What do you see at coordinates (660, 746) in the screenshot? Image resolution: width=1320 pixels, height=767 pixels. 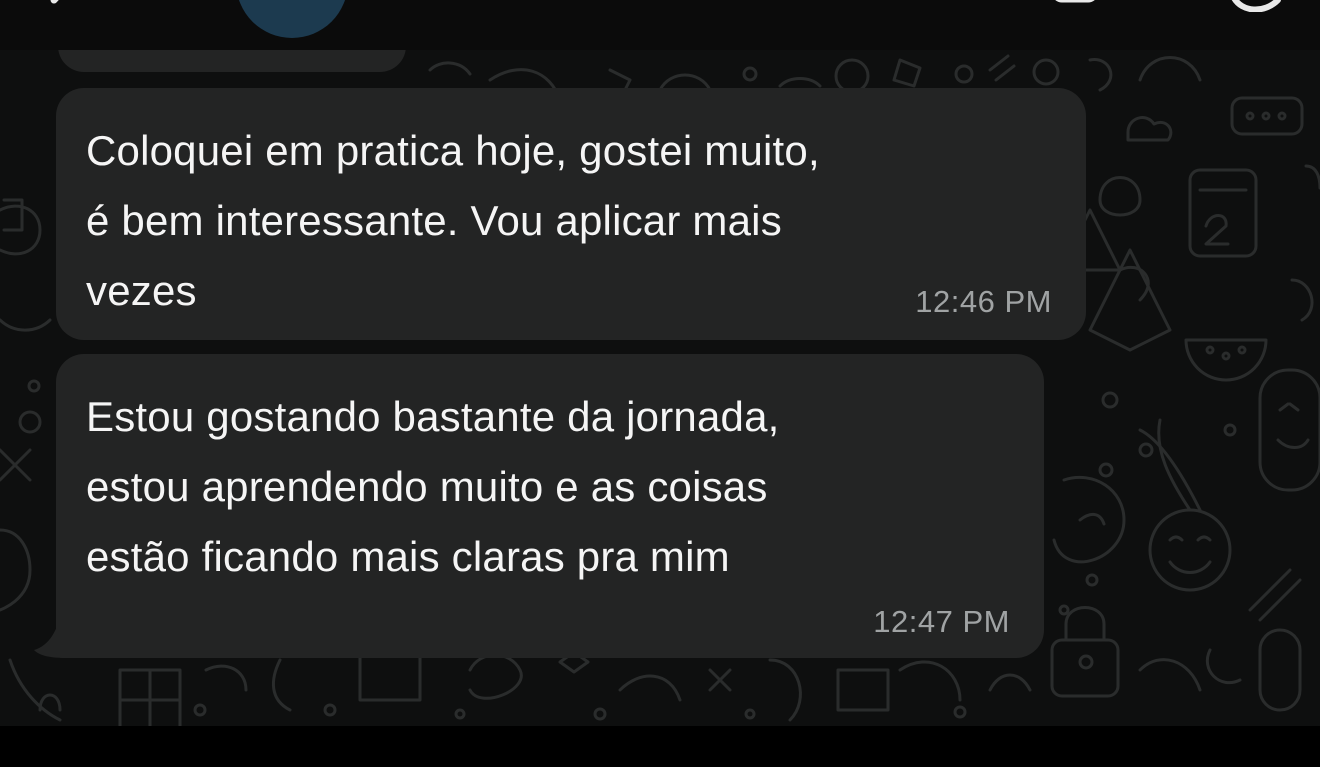 I see `bottom-bar` at bounding box center [660, 746].